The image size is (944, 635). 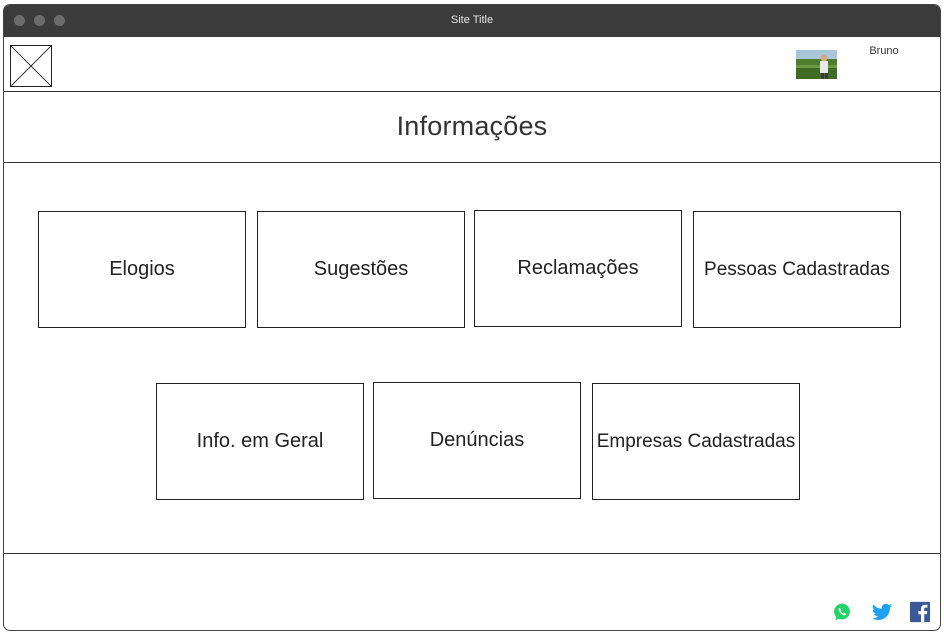 What do you see at coordinates (31, 66) in the screenshot?
I see `image-placeholder-icon` at bounding box center [31, 66].